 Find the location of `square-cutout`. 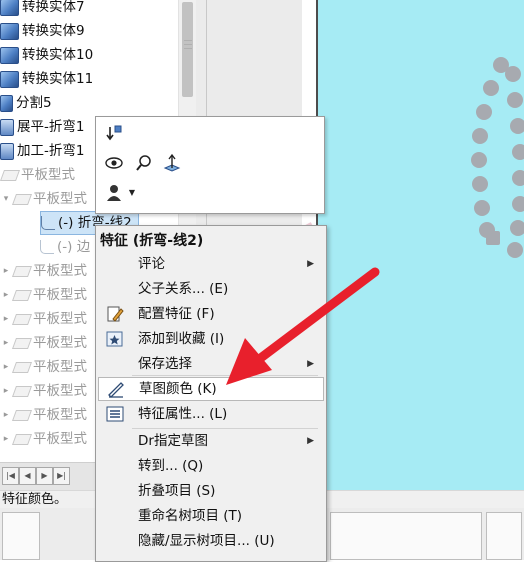

square-cutout is located at coordinates (493, 238).